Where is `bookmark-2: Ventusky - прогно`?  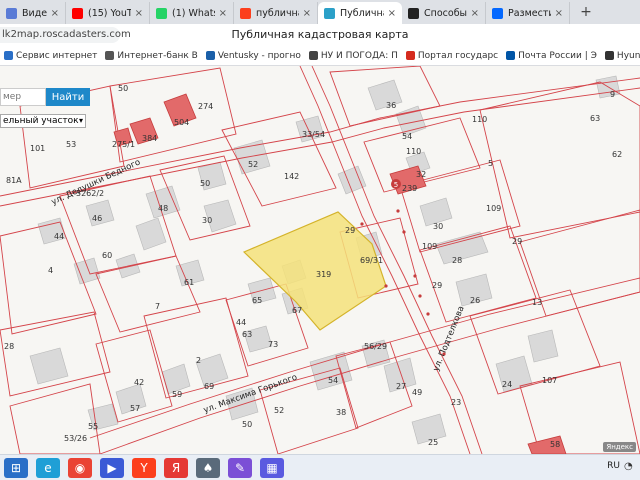
bookmark-2: Ventusky - прогно is located at coordinates (253, 56).